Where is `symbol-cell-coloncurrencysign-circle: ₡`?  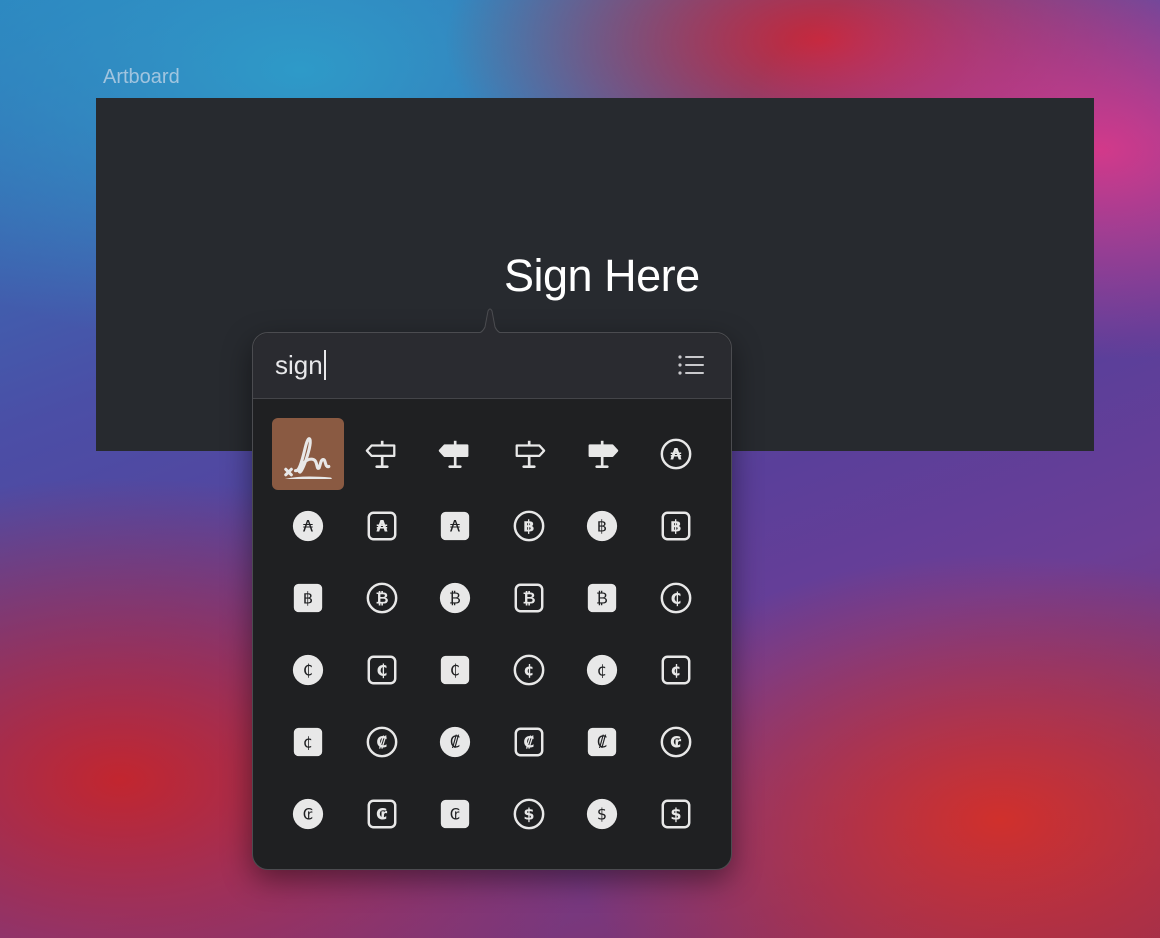 symbol-cell-coloncurrencysign-circle: ₡ is located at coordinates (382, 742).